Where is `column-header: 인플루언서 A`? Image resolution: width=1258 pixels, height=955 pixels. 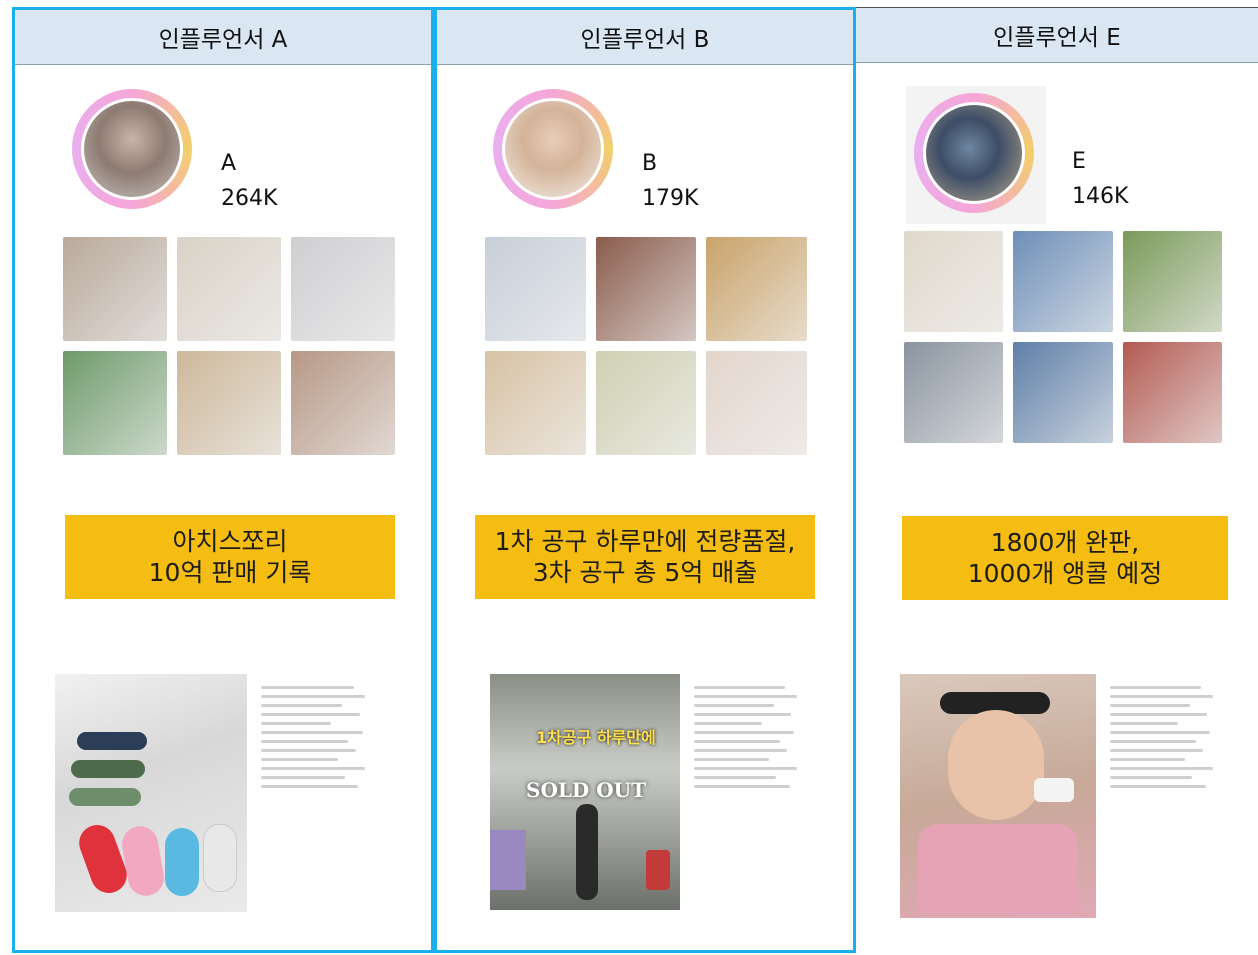 column-header: 인플루언서 A is located at coordinates (223, 37).